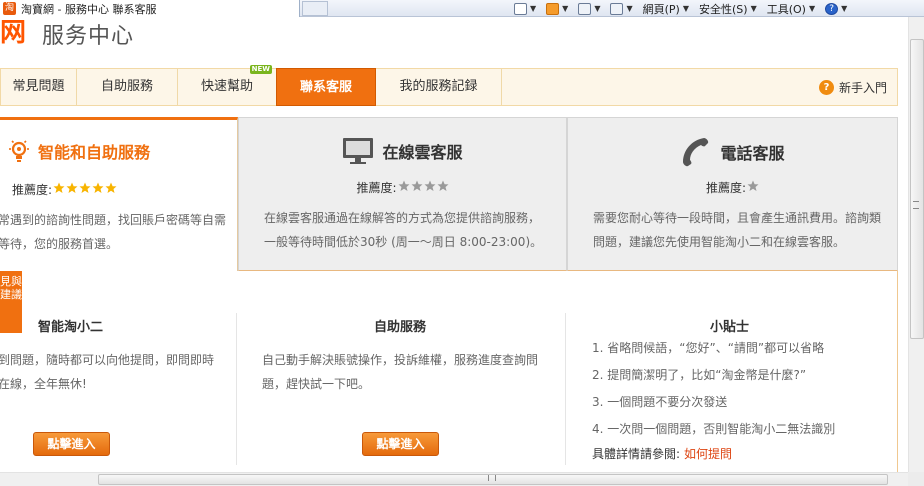  I want to click on browser-tab: 淘 淘寶網 - 服務中心 聯系客服, so click(150, 8).